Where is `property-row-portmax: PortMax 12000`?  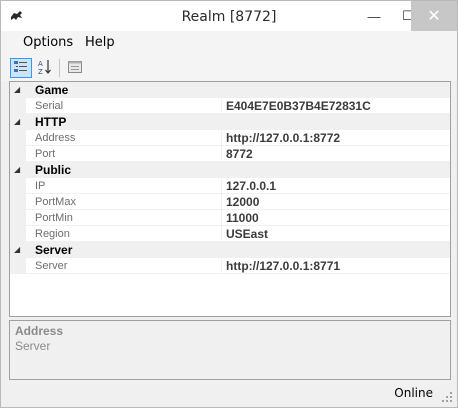
property-row-portmax: PortMax 12000 is located at coordinates (230, 202).